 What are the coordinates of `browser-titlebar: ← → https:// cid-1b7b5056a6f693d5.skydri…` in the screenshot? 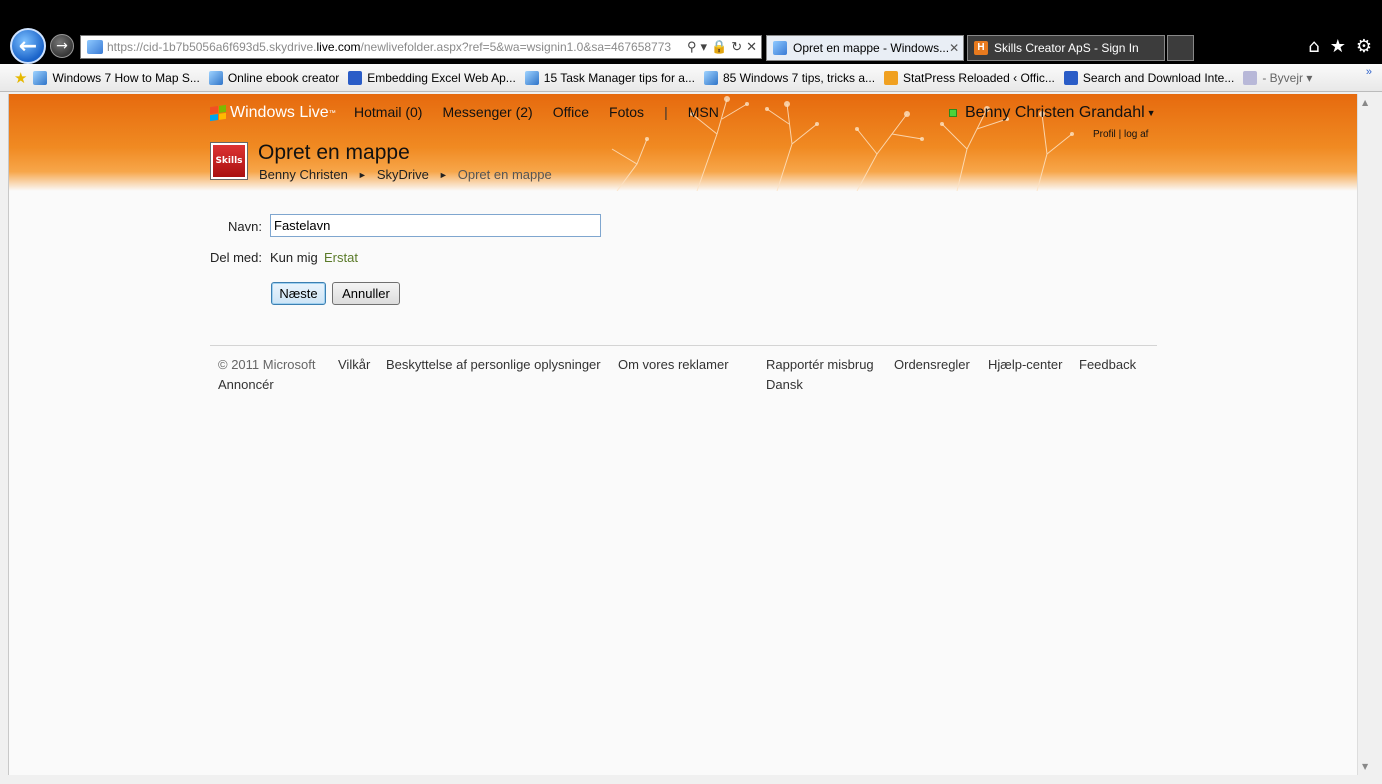 It's located at (691, 32).